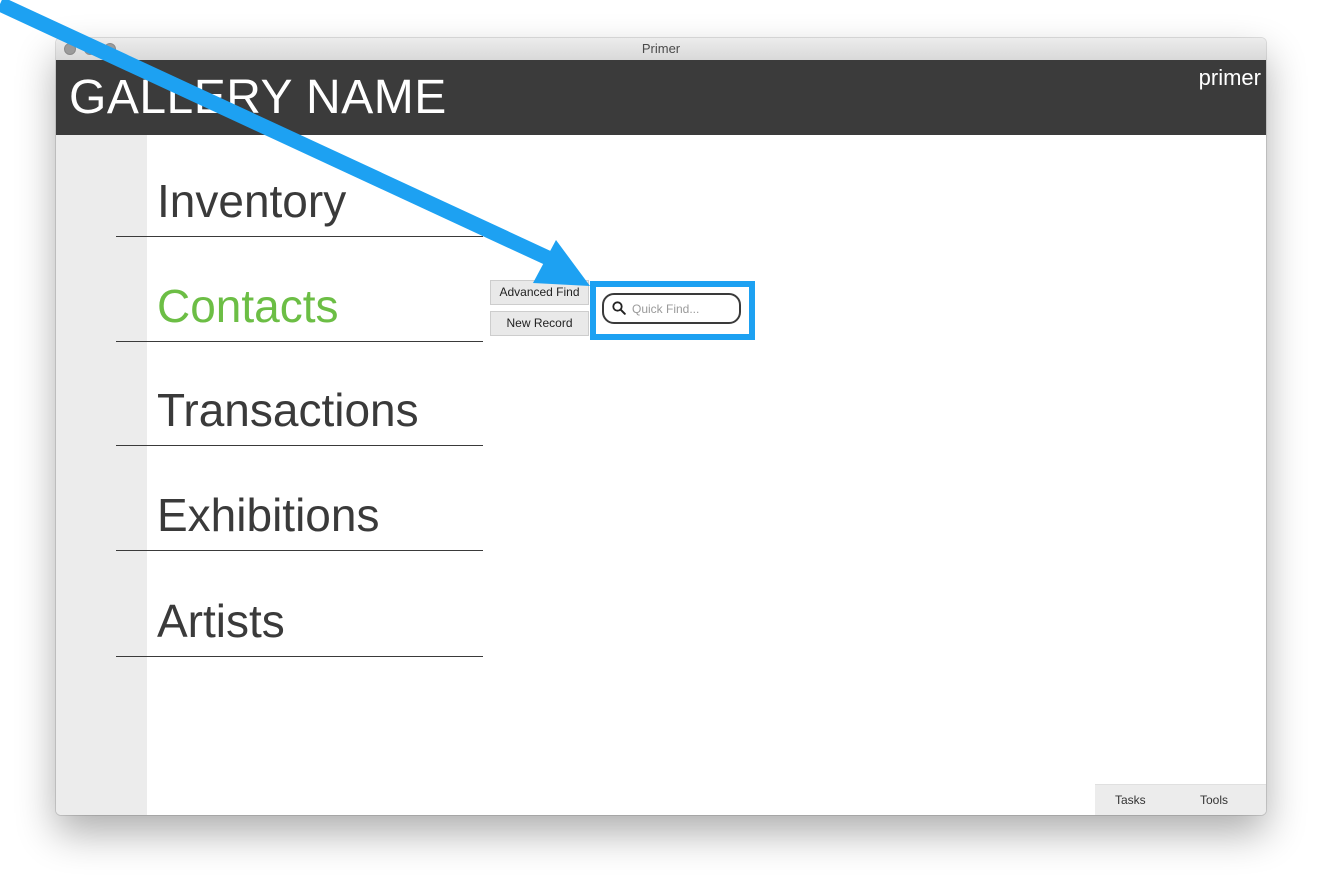 The image size is (1322, 890). What do you see at coordinates (661, 97) in the screenshot?
I see `app-header: GALLERY NAME primer` at bounding box center [661, 97].